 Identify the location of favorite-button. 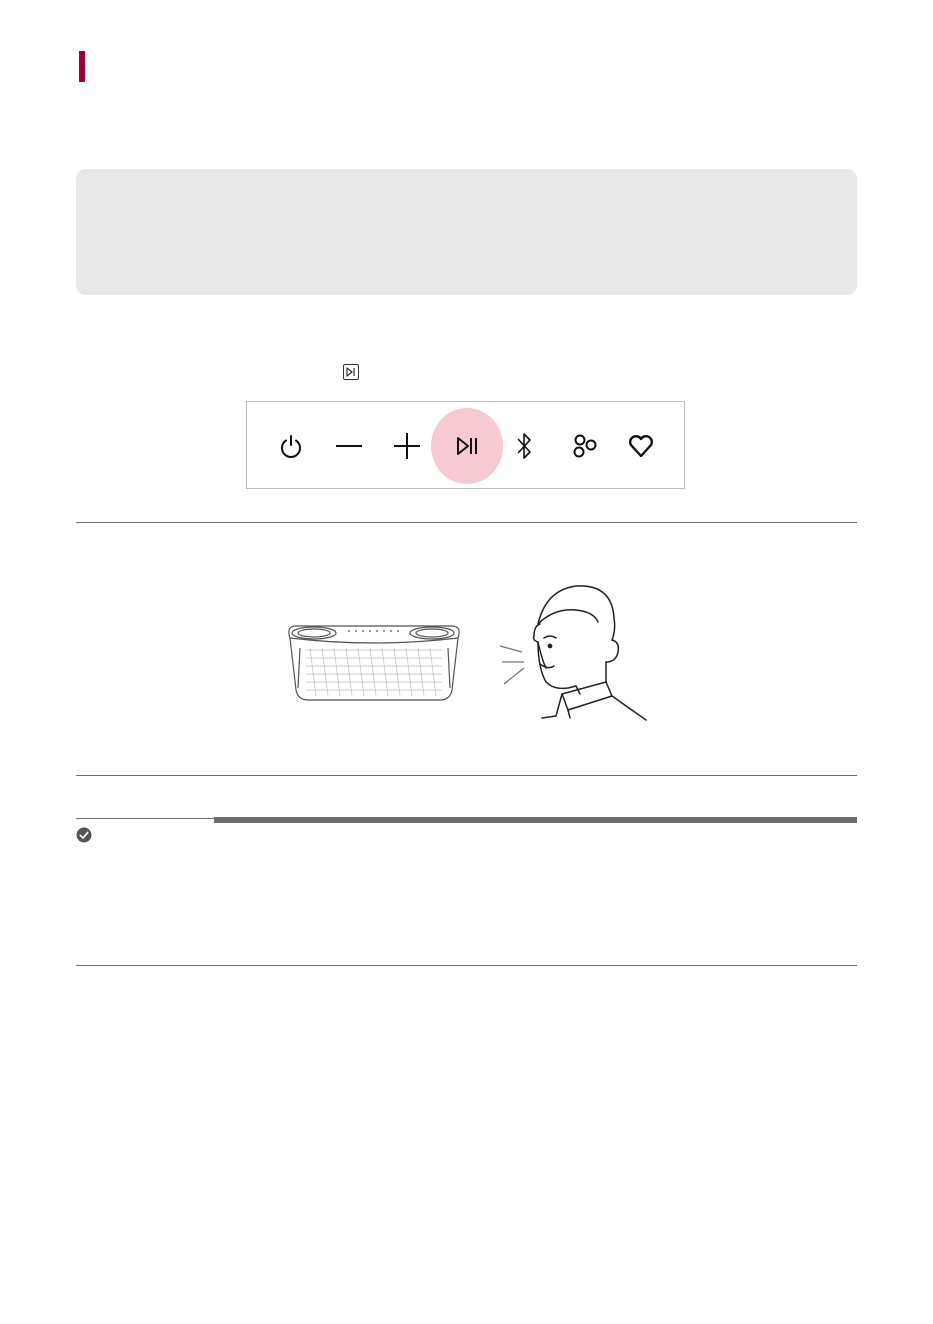
(641, 446).